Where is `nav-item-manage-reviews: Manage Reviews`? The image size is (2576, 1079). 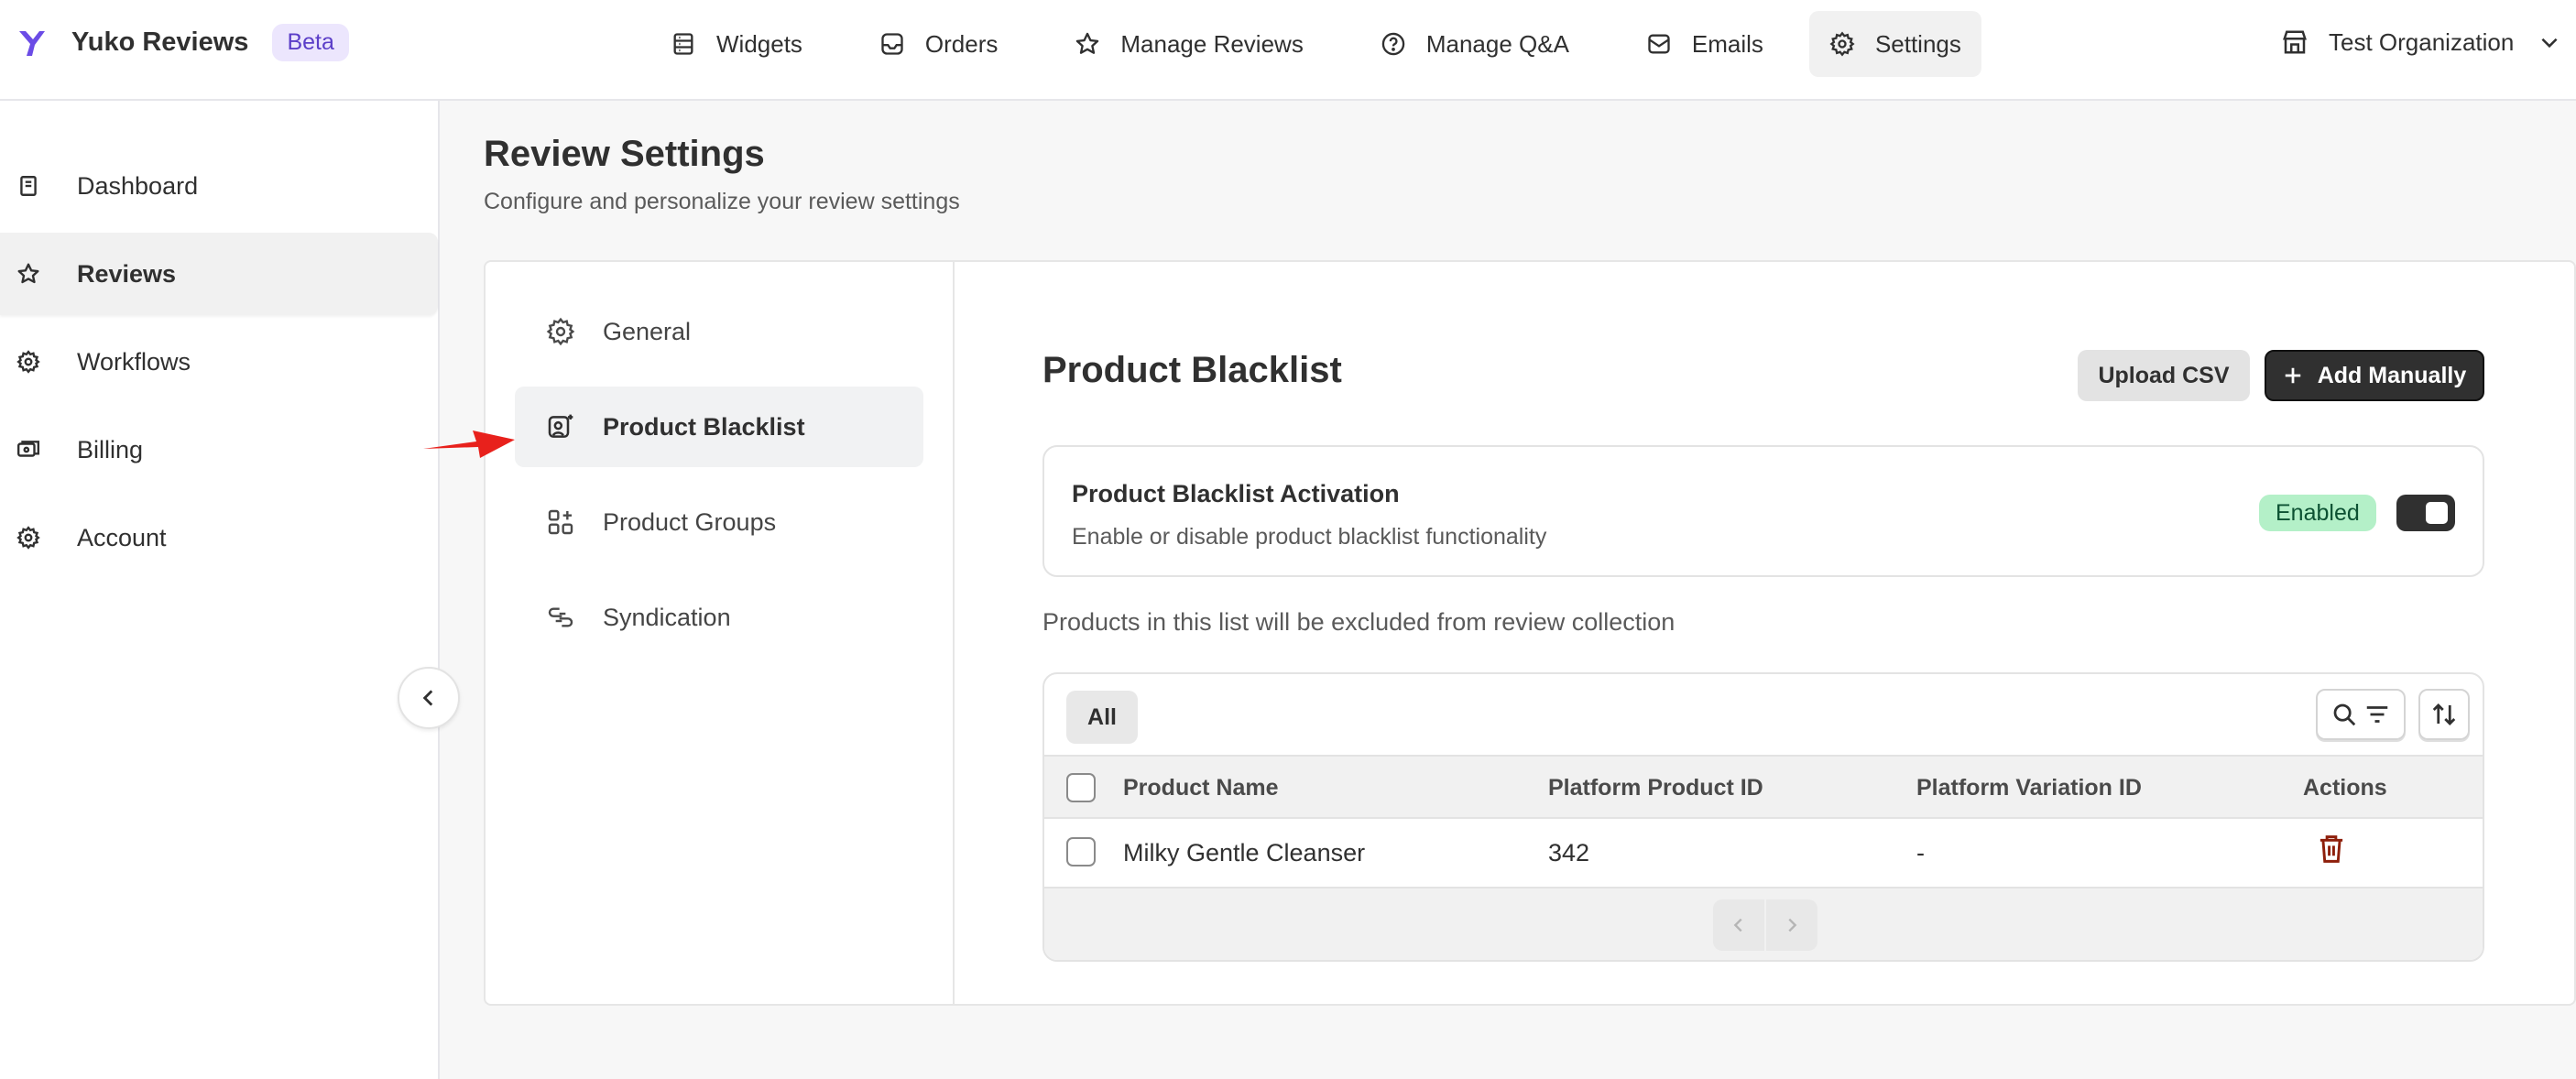
nav-item-manage-reviews: Manage Reviews is located at coordinates (1188, 44).